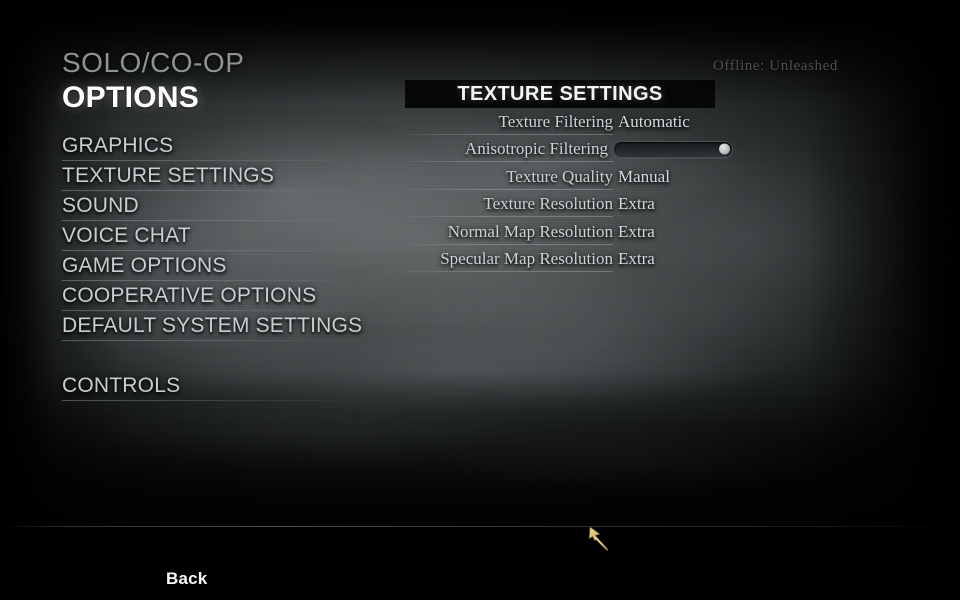 Image resolution: width=960 pixels, height=600 pixels. I want to click on sidebar-item-voice-chat: VOICE CHAT, so click(212, 236).